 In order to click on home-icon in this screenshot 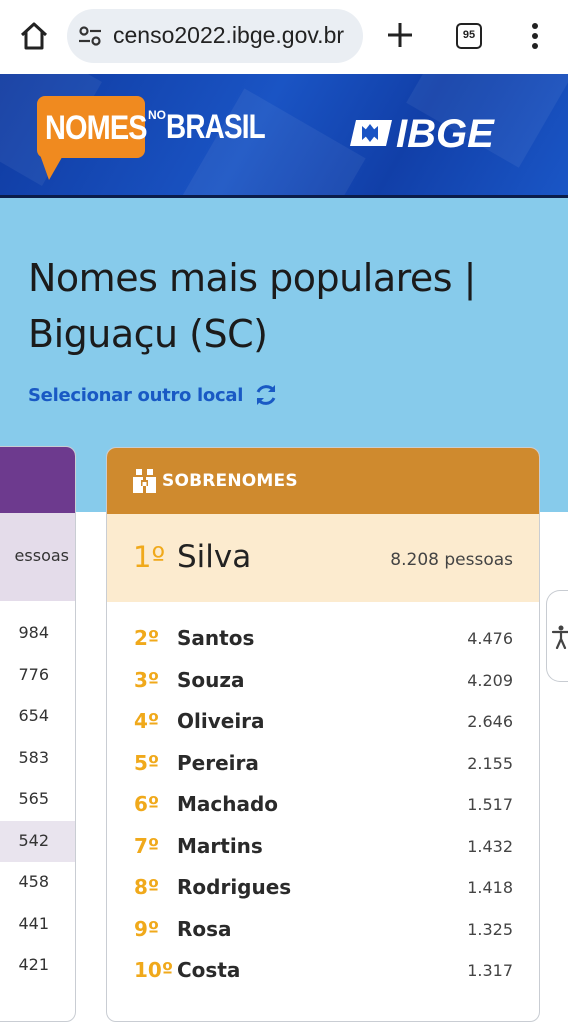, I will do `click(34, 36)`.